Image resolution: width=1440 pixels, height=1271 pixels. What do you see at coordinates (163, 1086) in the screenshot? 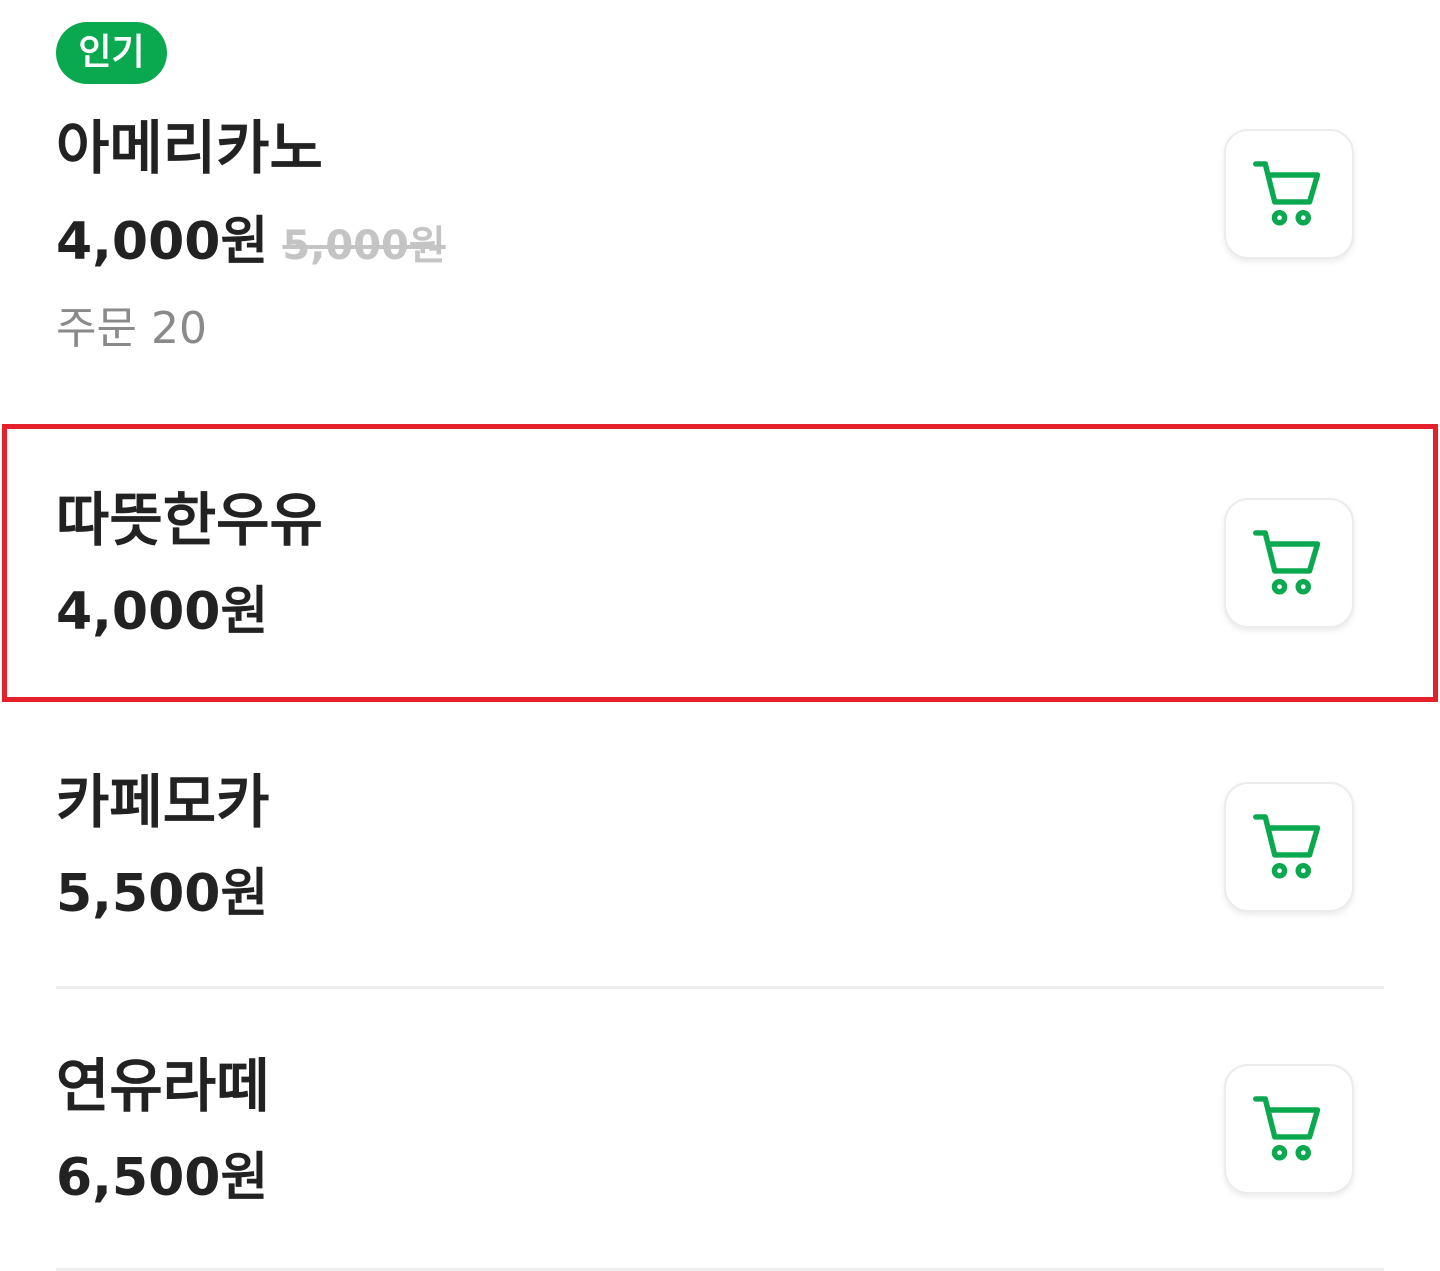
I see `item-name: 연유라떼` at bounding box center [163, 1086].